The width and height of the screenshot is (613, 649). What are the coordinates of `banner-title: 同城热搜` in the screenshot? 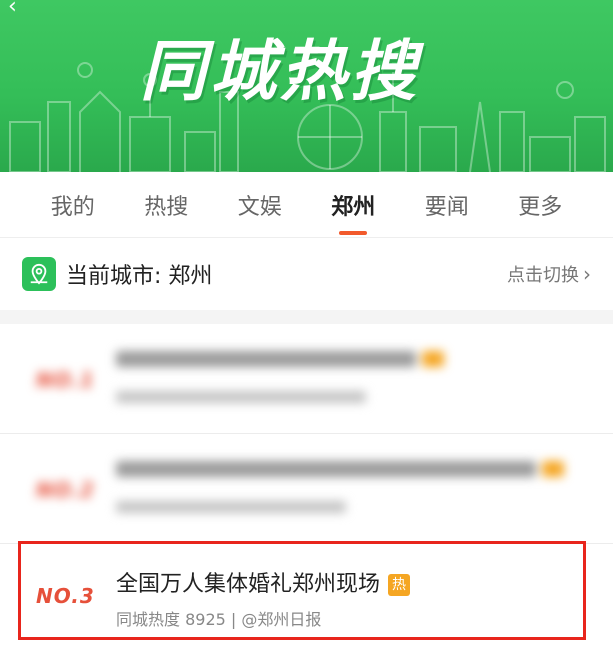 It's located at (280, 71).